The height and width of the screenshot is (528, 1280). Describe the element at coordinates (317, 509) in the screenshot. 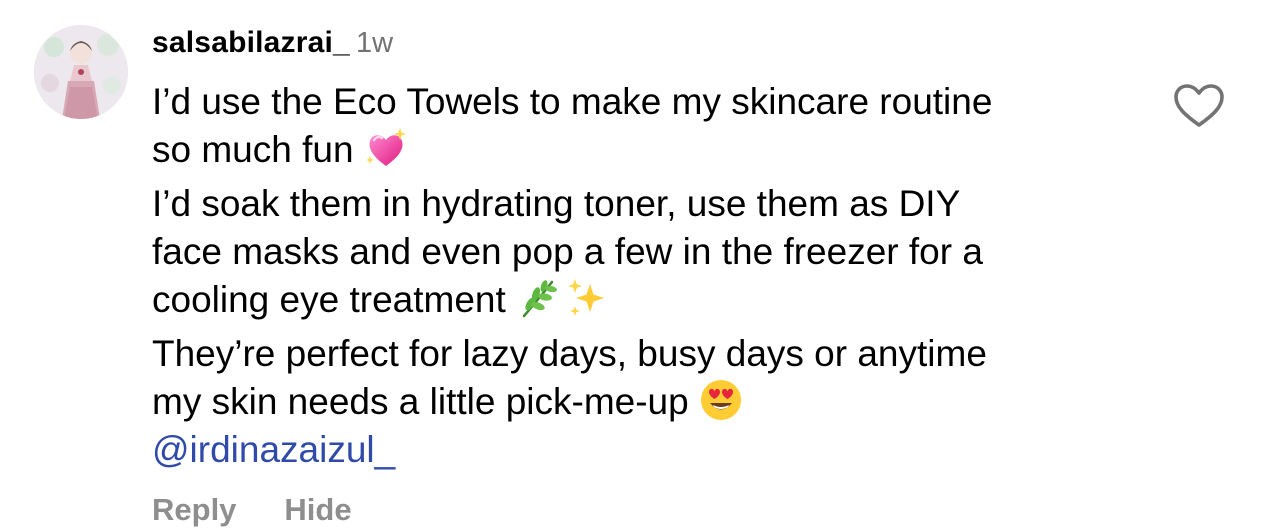

I see `hide-button: Hide` at that location.